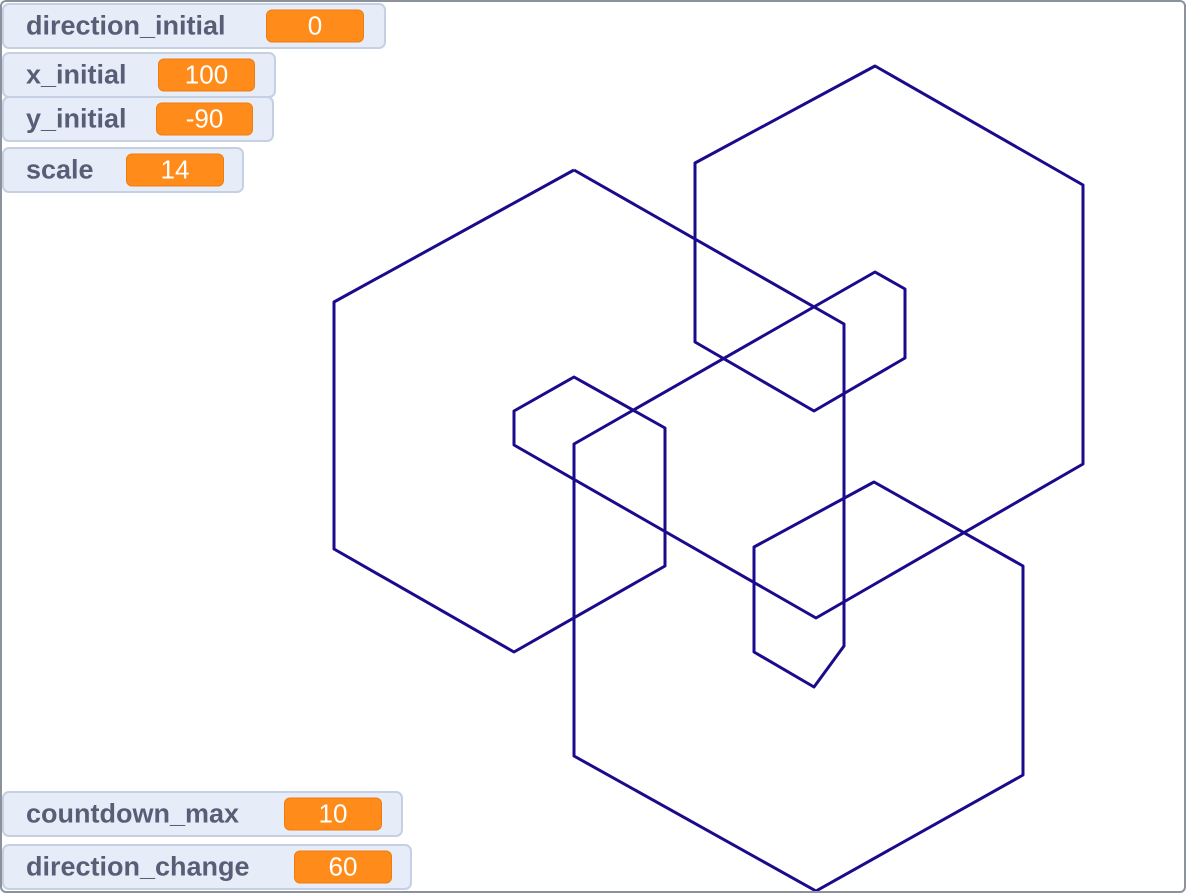 The image size is (1186, 893). I want to click on monitor-direction-initial: direction_initial 0, so click(194, 26).